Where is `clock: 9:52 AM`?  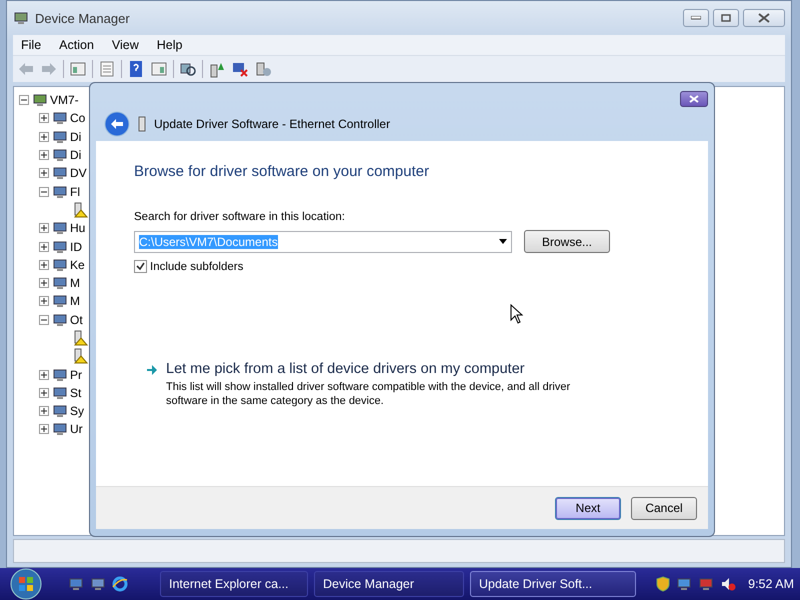 clock: 9:52 AM is located at coordinates (771, 584).